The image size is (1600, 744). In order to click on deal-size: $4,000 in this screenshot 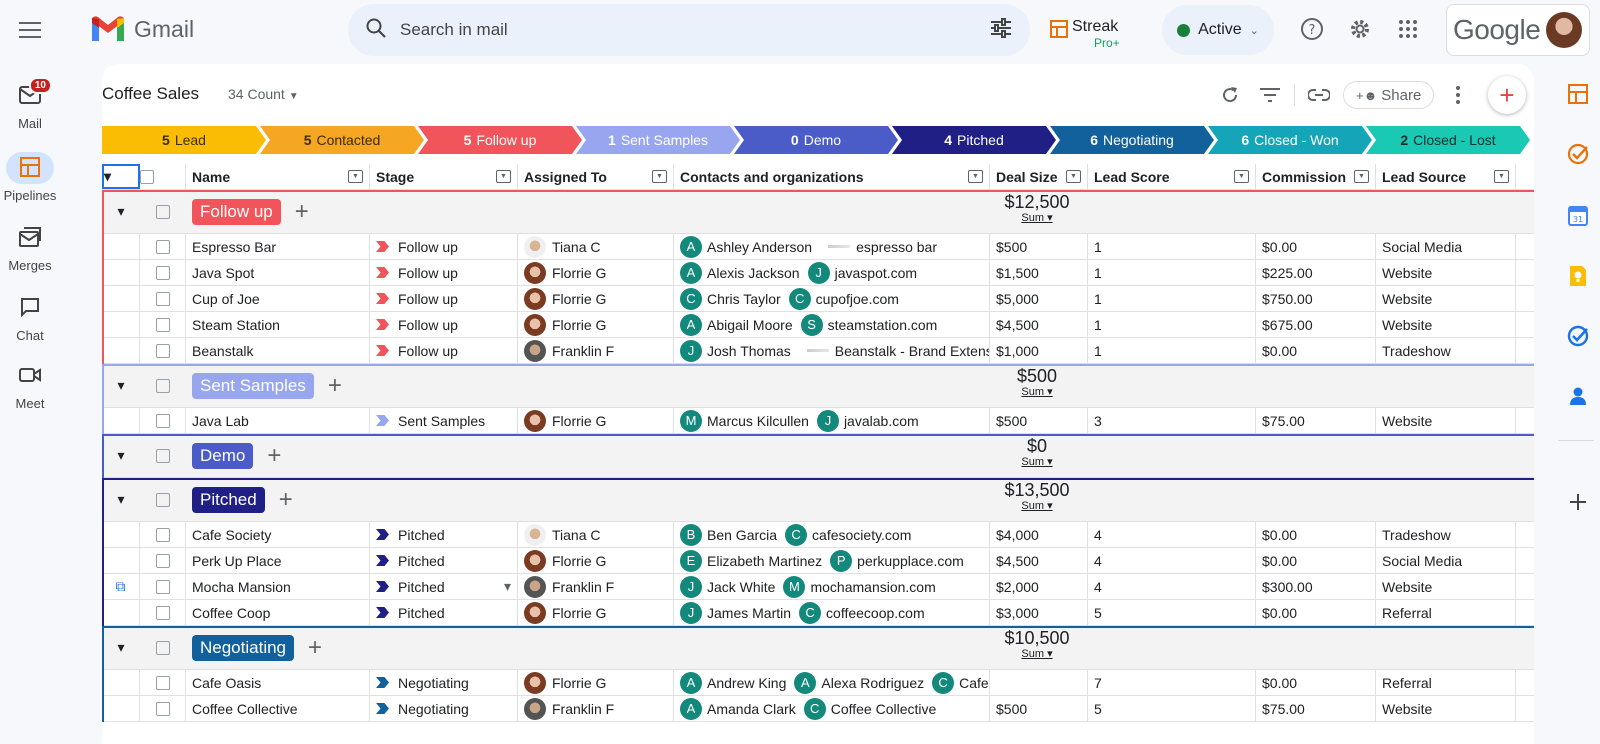, I will do `click(1039, 534)`.